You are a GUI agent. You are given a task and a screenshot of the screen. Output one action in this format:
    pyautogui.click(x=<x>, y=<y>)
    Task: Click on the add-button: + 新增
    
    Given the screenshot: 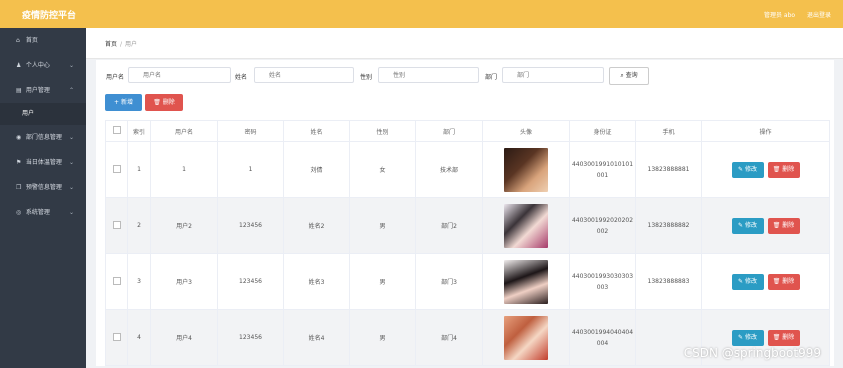 What is the action you would take?
    pyautogui.click(x=123, y=102)
    